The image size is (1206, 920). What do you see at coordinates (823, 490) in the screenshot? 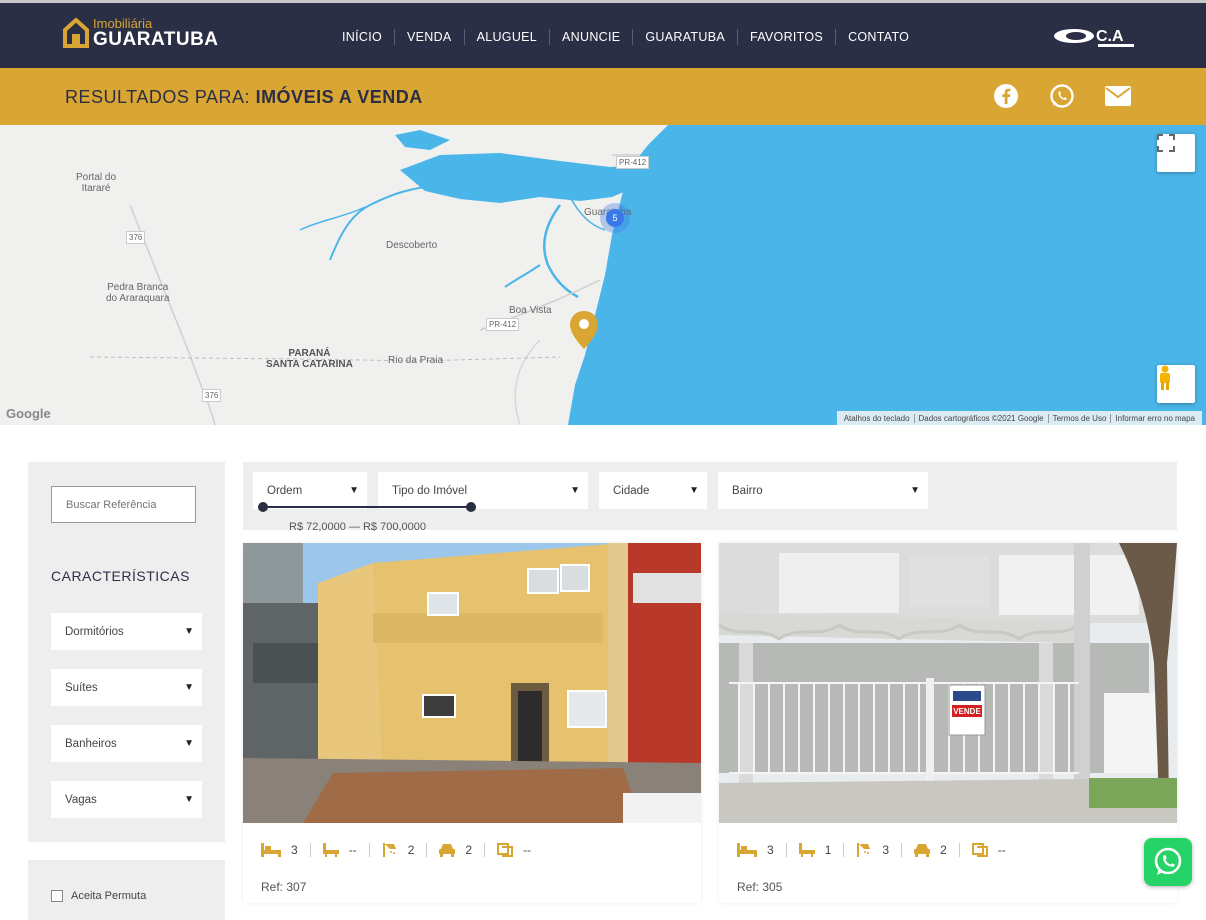
I see `district-select: Bairro ▼` at bounding box center [823, 490].